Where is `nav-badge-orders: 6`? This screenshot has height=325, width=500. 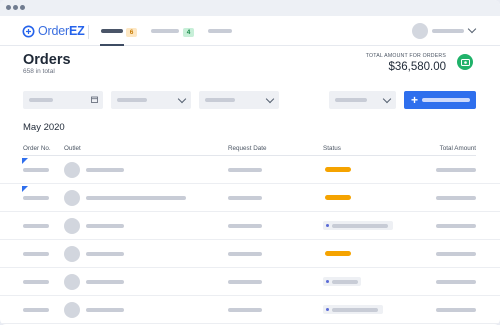
nav-badge-orders: 6 is located at coordinates (131, 32).